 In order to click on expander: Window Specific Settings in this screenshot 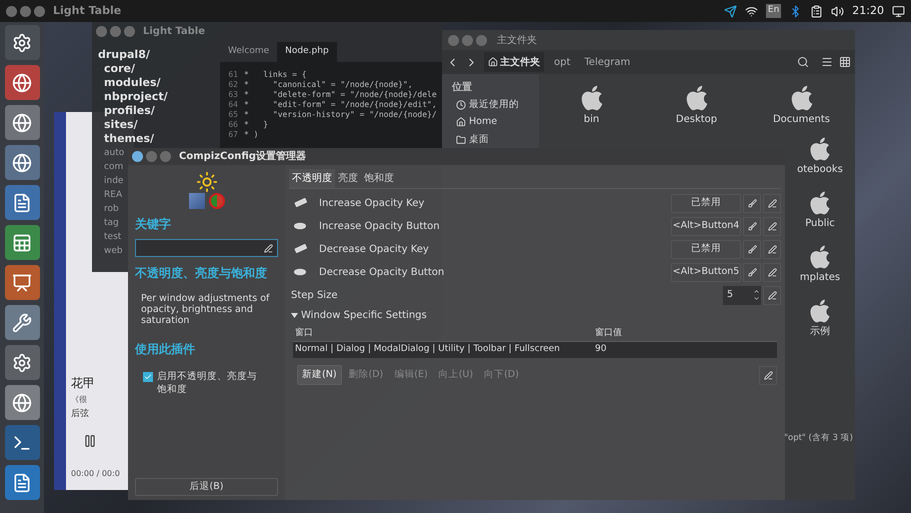, I will do `click(358, 315)`.